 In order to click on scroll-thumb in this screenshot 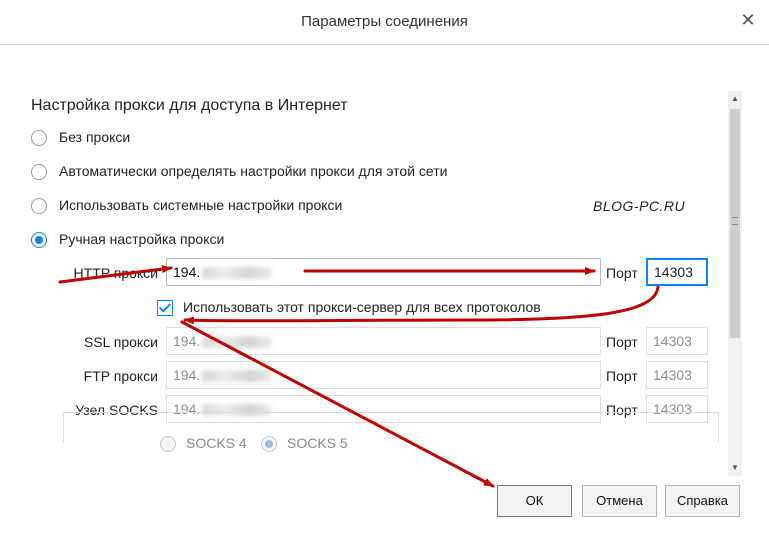, I will do `click(735, 223)`.